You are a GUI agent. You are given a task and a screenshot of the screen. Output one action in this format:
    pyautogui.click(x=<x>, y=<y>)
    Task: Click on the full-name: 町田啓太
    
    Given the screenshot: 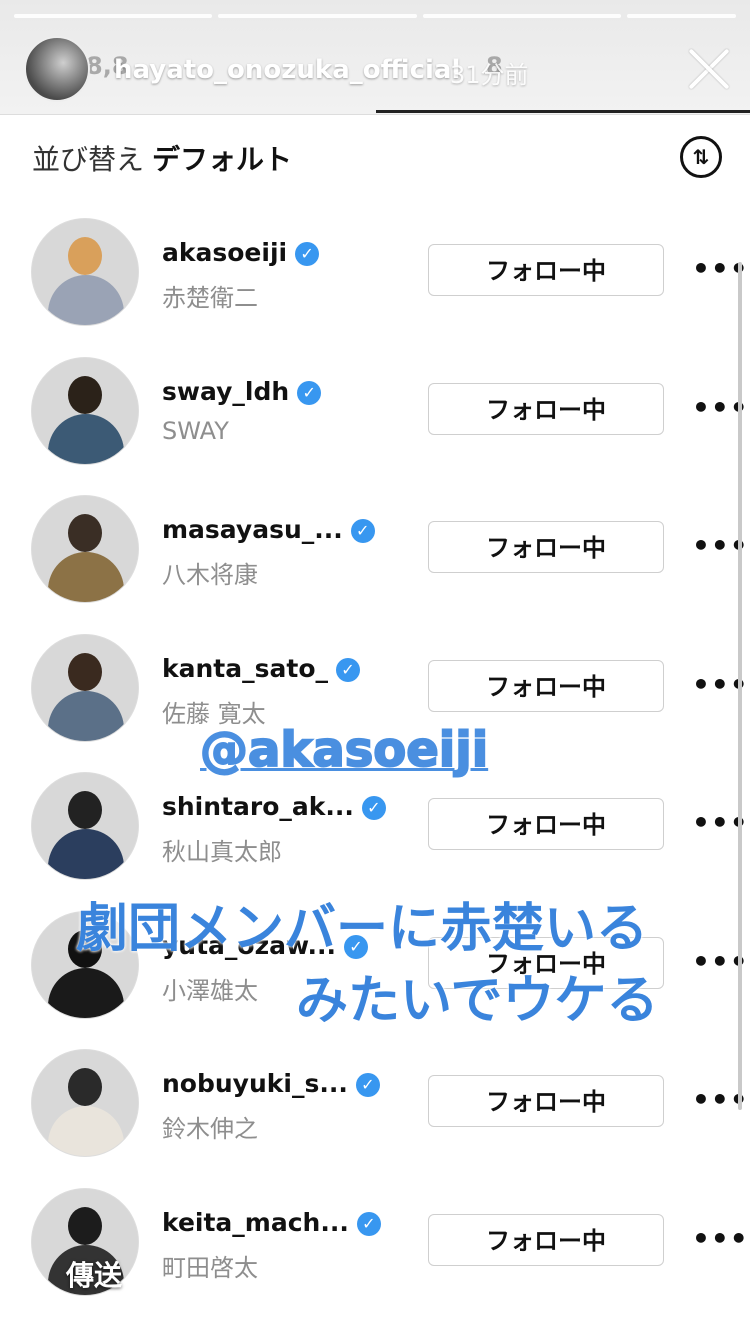 What is the action you would take?
    pyautogui.click(x=210, y=1267)
    